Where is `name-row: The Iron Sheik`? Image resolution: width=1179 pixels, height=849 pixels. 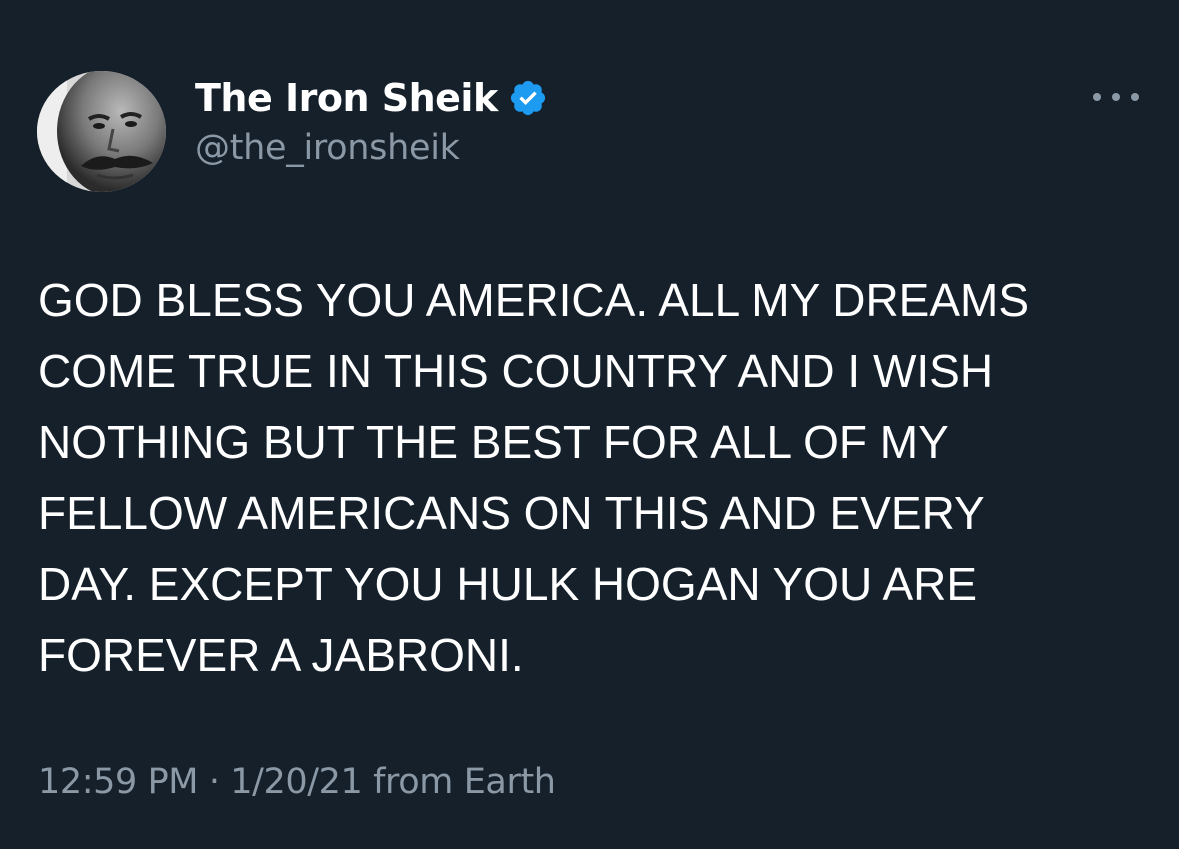
name-row: The Iron Sheik is located at coordinates (371, 98).